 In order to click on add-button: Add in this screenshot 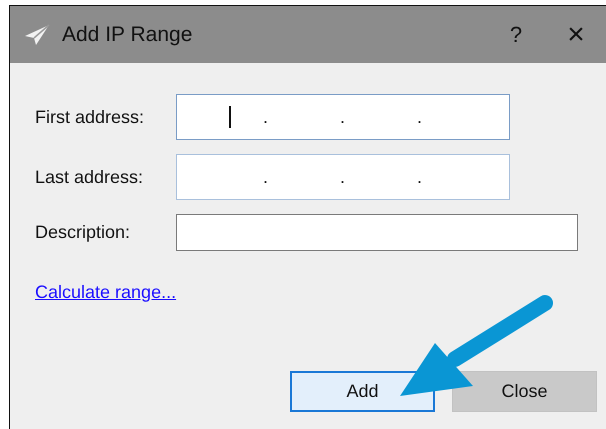, I will do `click(362, 391)`.